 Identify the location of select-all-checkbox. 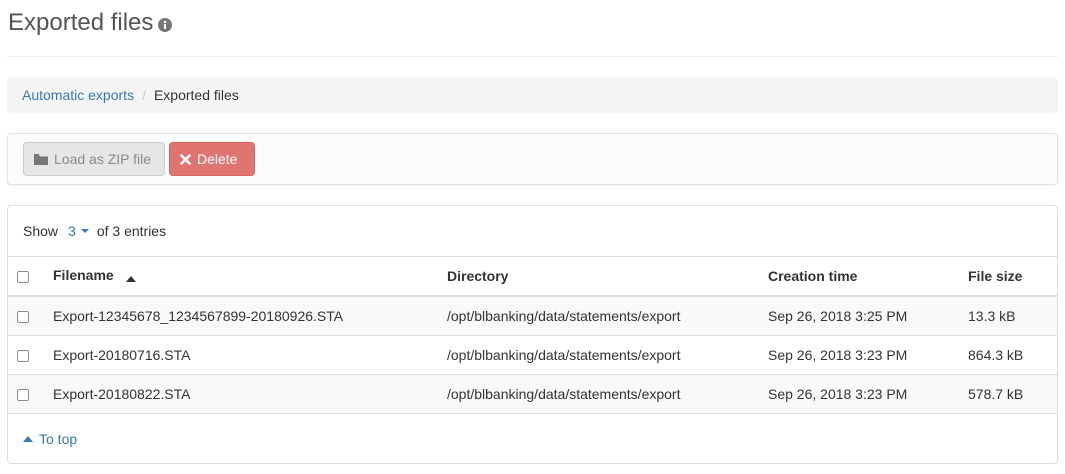
(23, 277).